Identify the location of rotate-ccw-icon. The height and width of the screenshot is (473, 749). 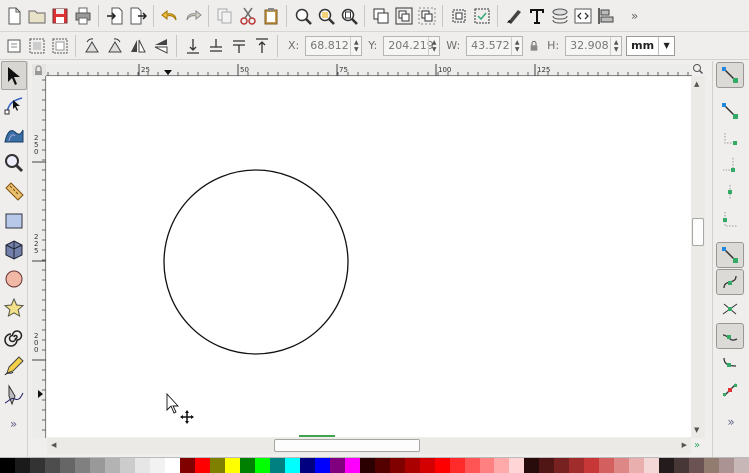
(91, 46).